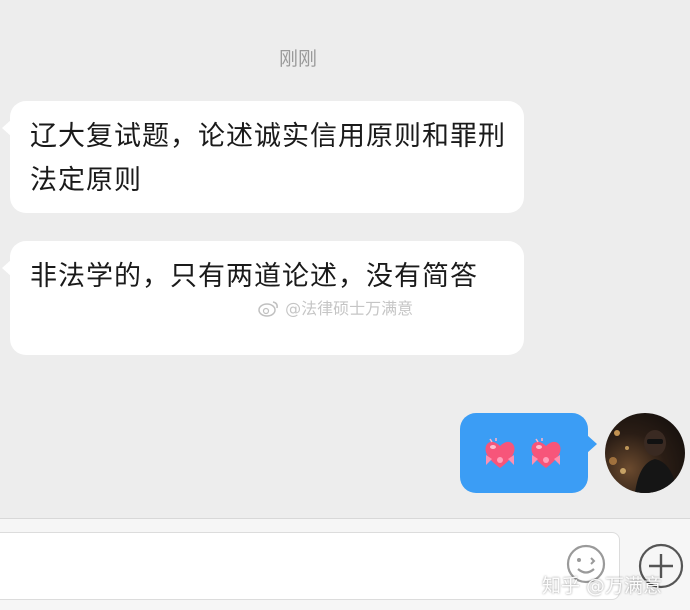  What do you see at coordinates (268, 158) in the screenshot?
I see `message-text: 辽大复试题，论述诚实信用原则和罪刑法定原则` at bounding box center [268, 158].